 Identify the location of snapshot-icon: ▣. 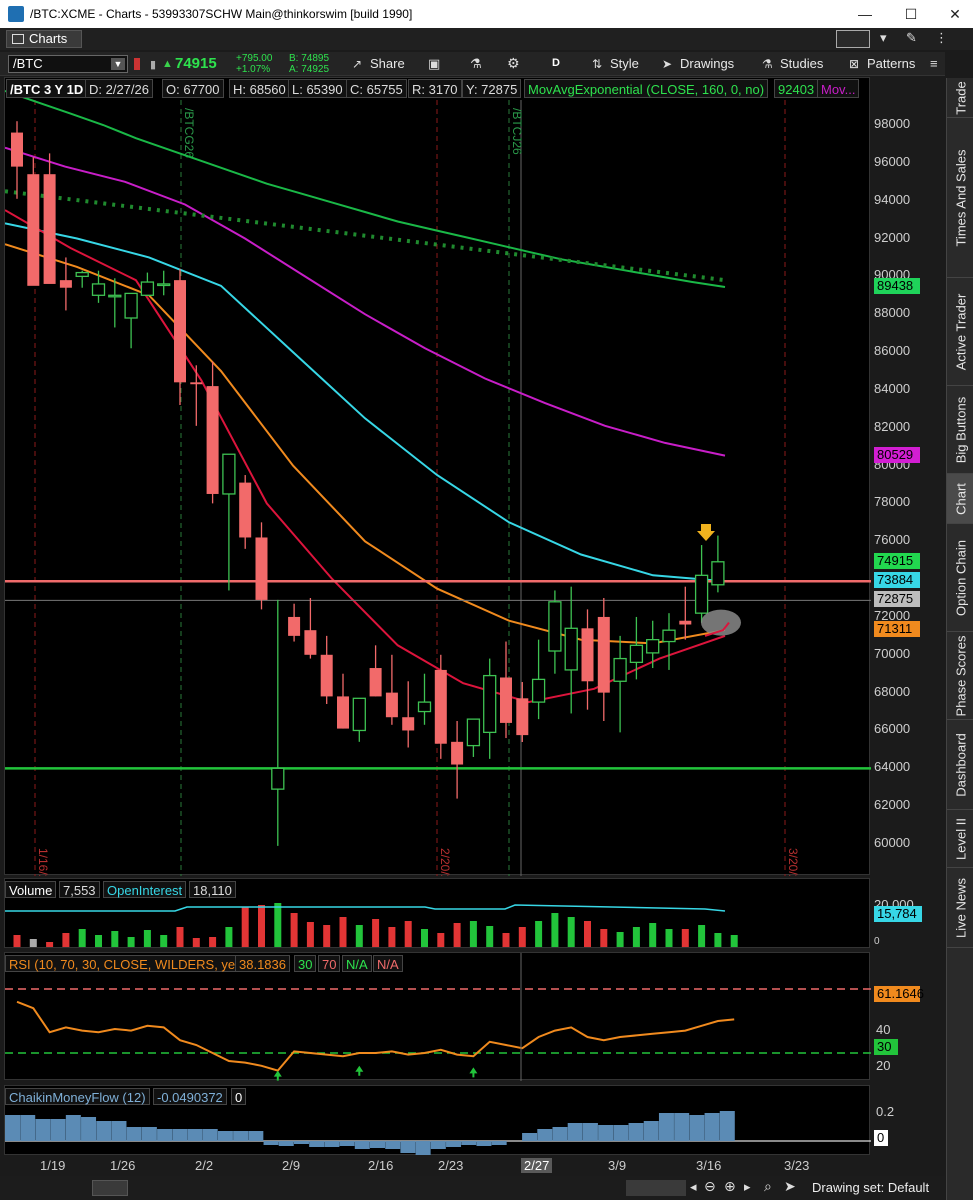
(434, 64).